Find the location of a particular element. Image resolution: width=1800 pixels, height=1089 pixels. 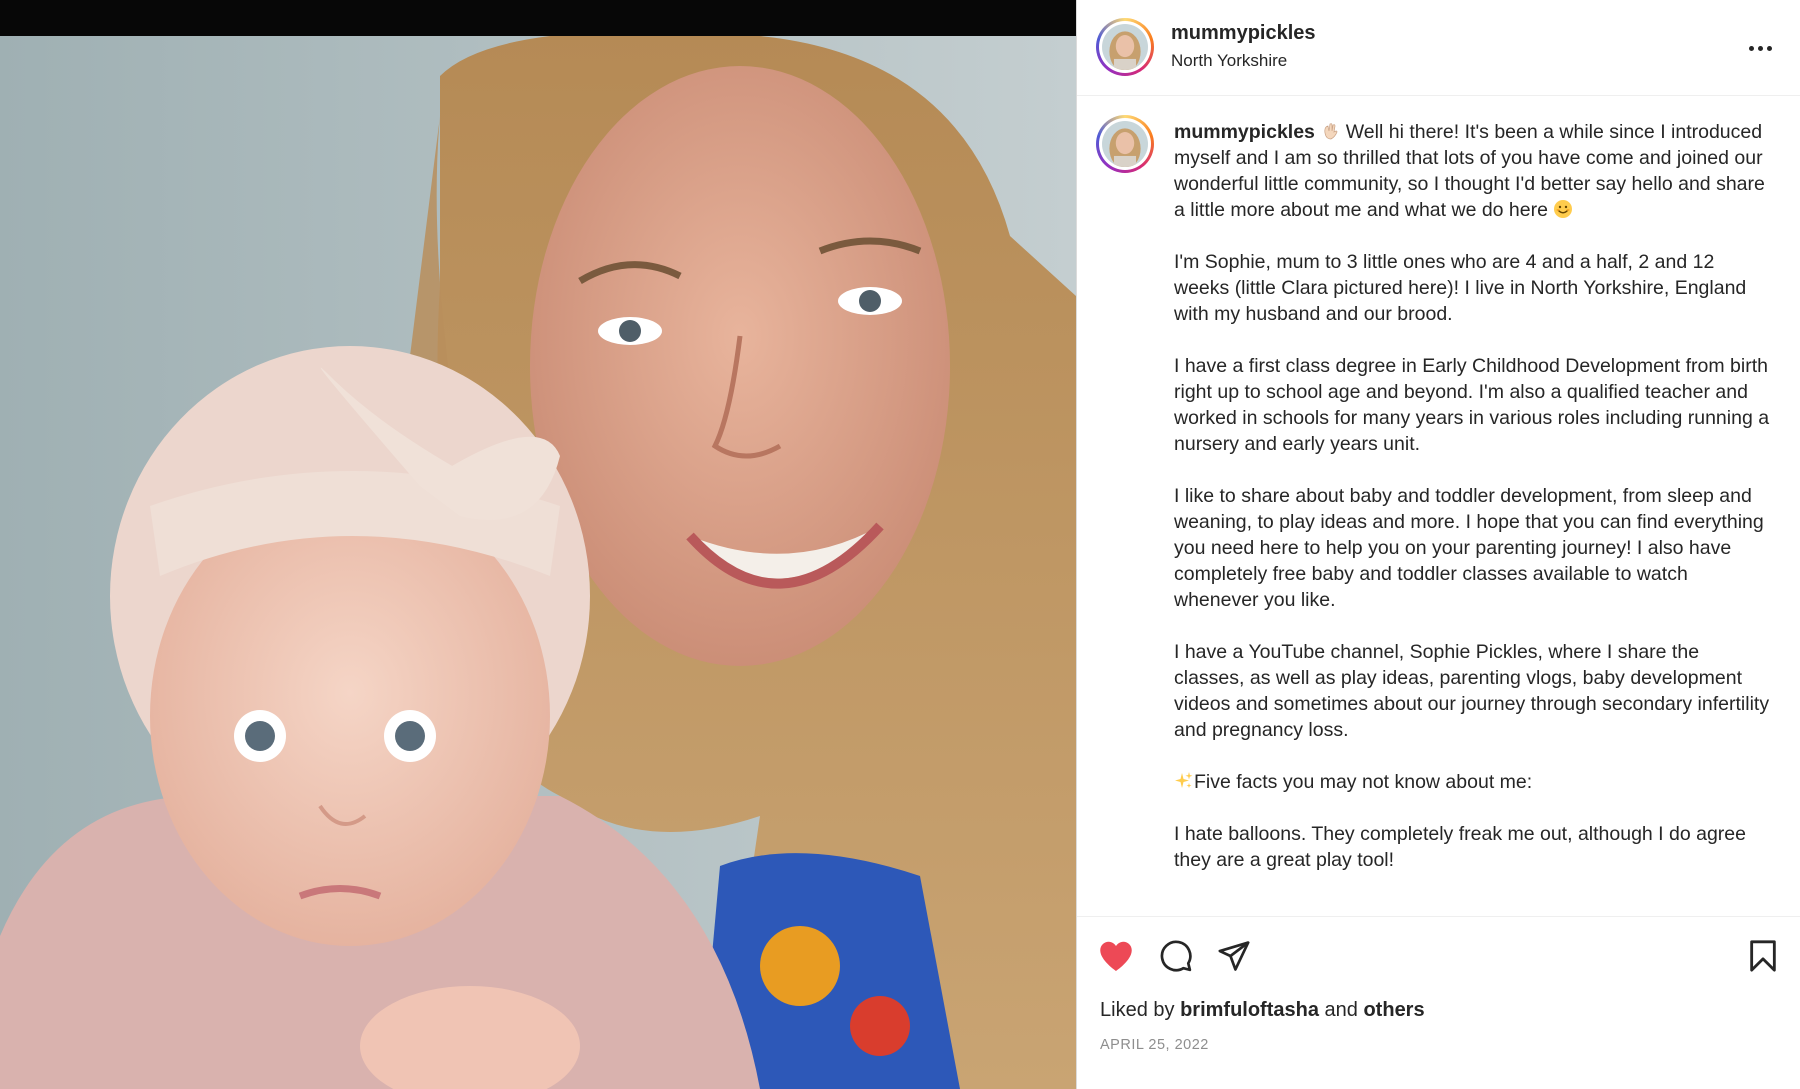

like-button is located at coordinates (1116, 956).